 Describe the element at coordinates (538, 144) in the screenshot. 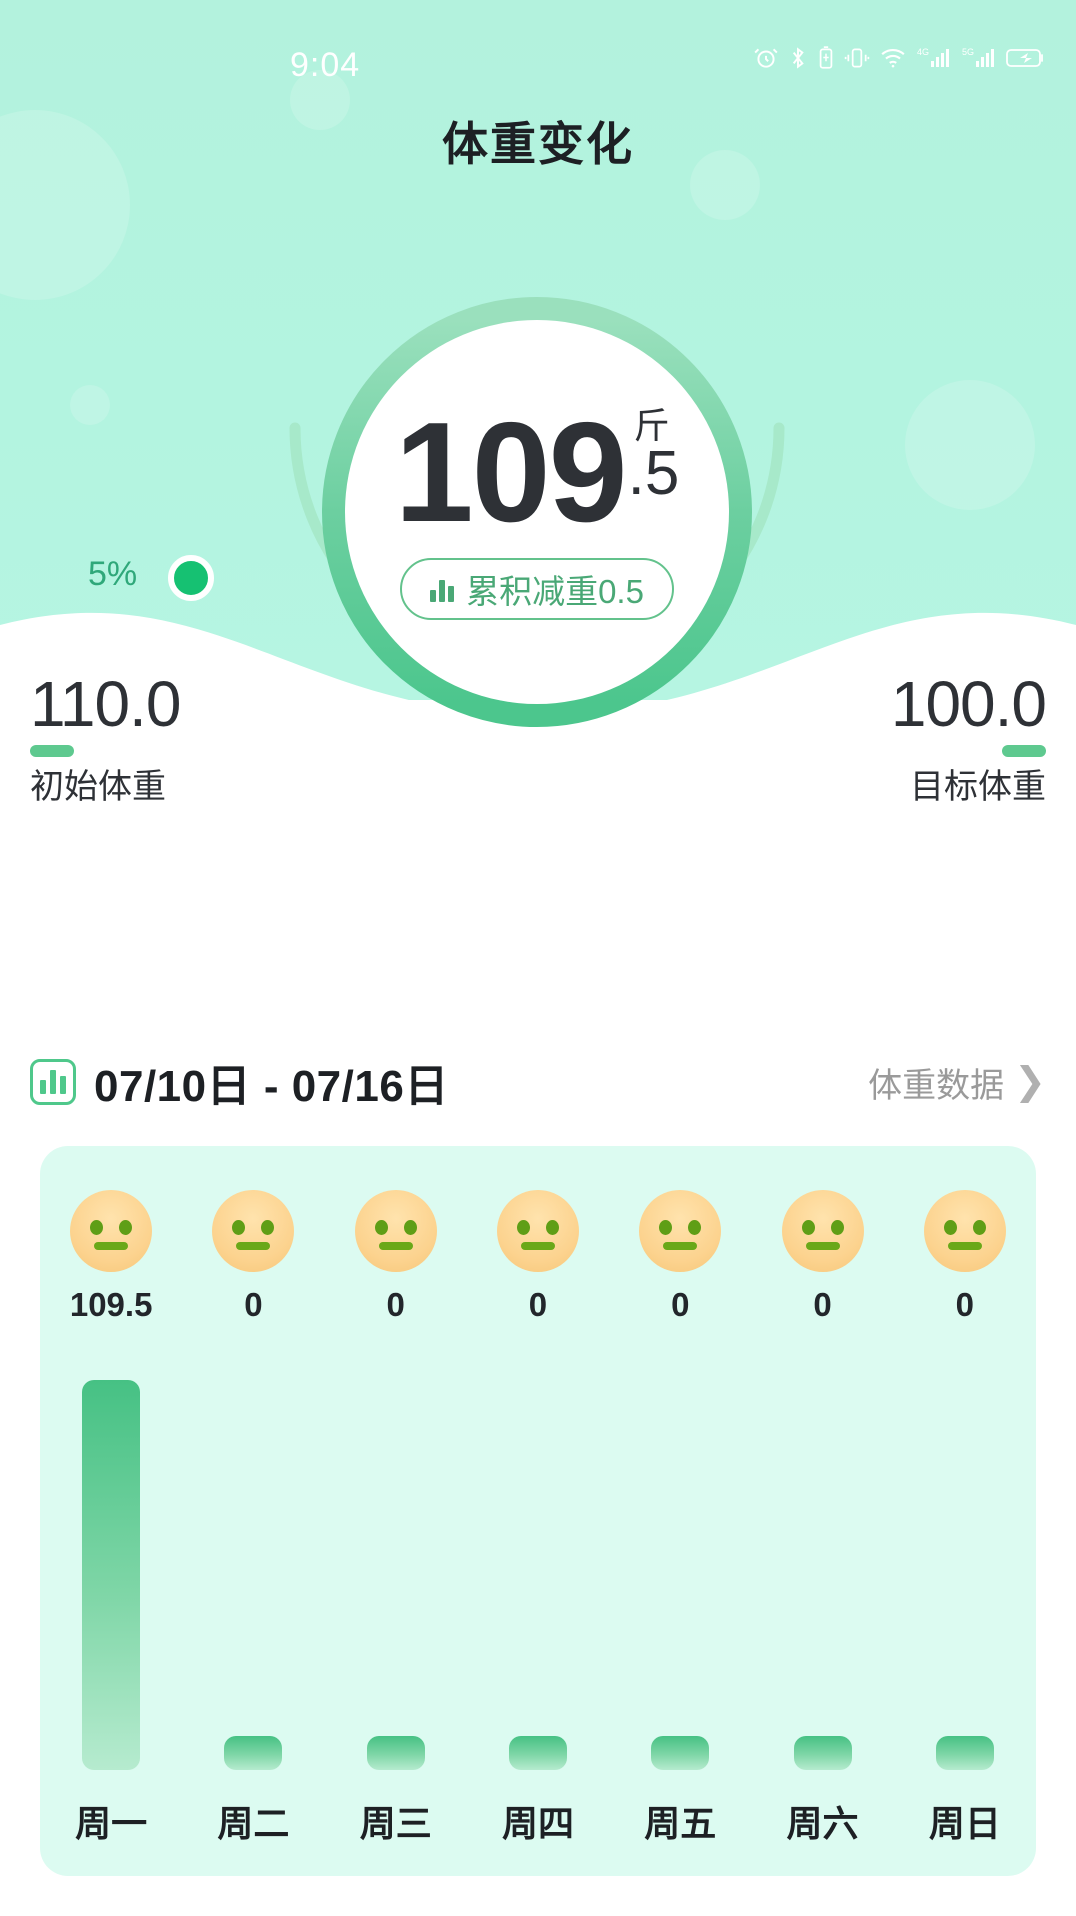

I see `page-title: 体重变化` at that location.